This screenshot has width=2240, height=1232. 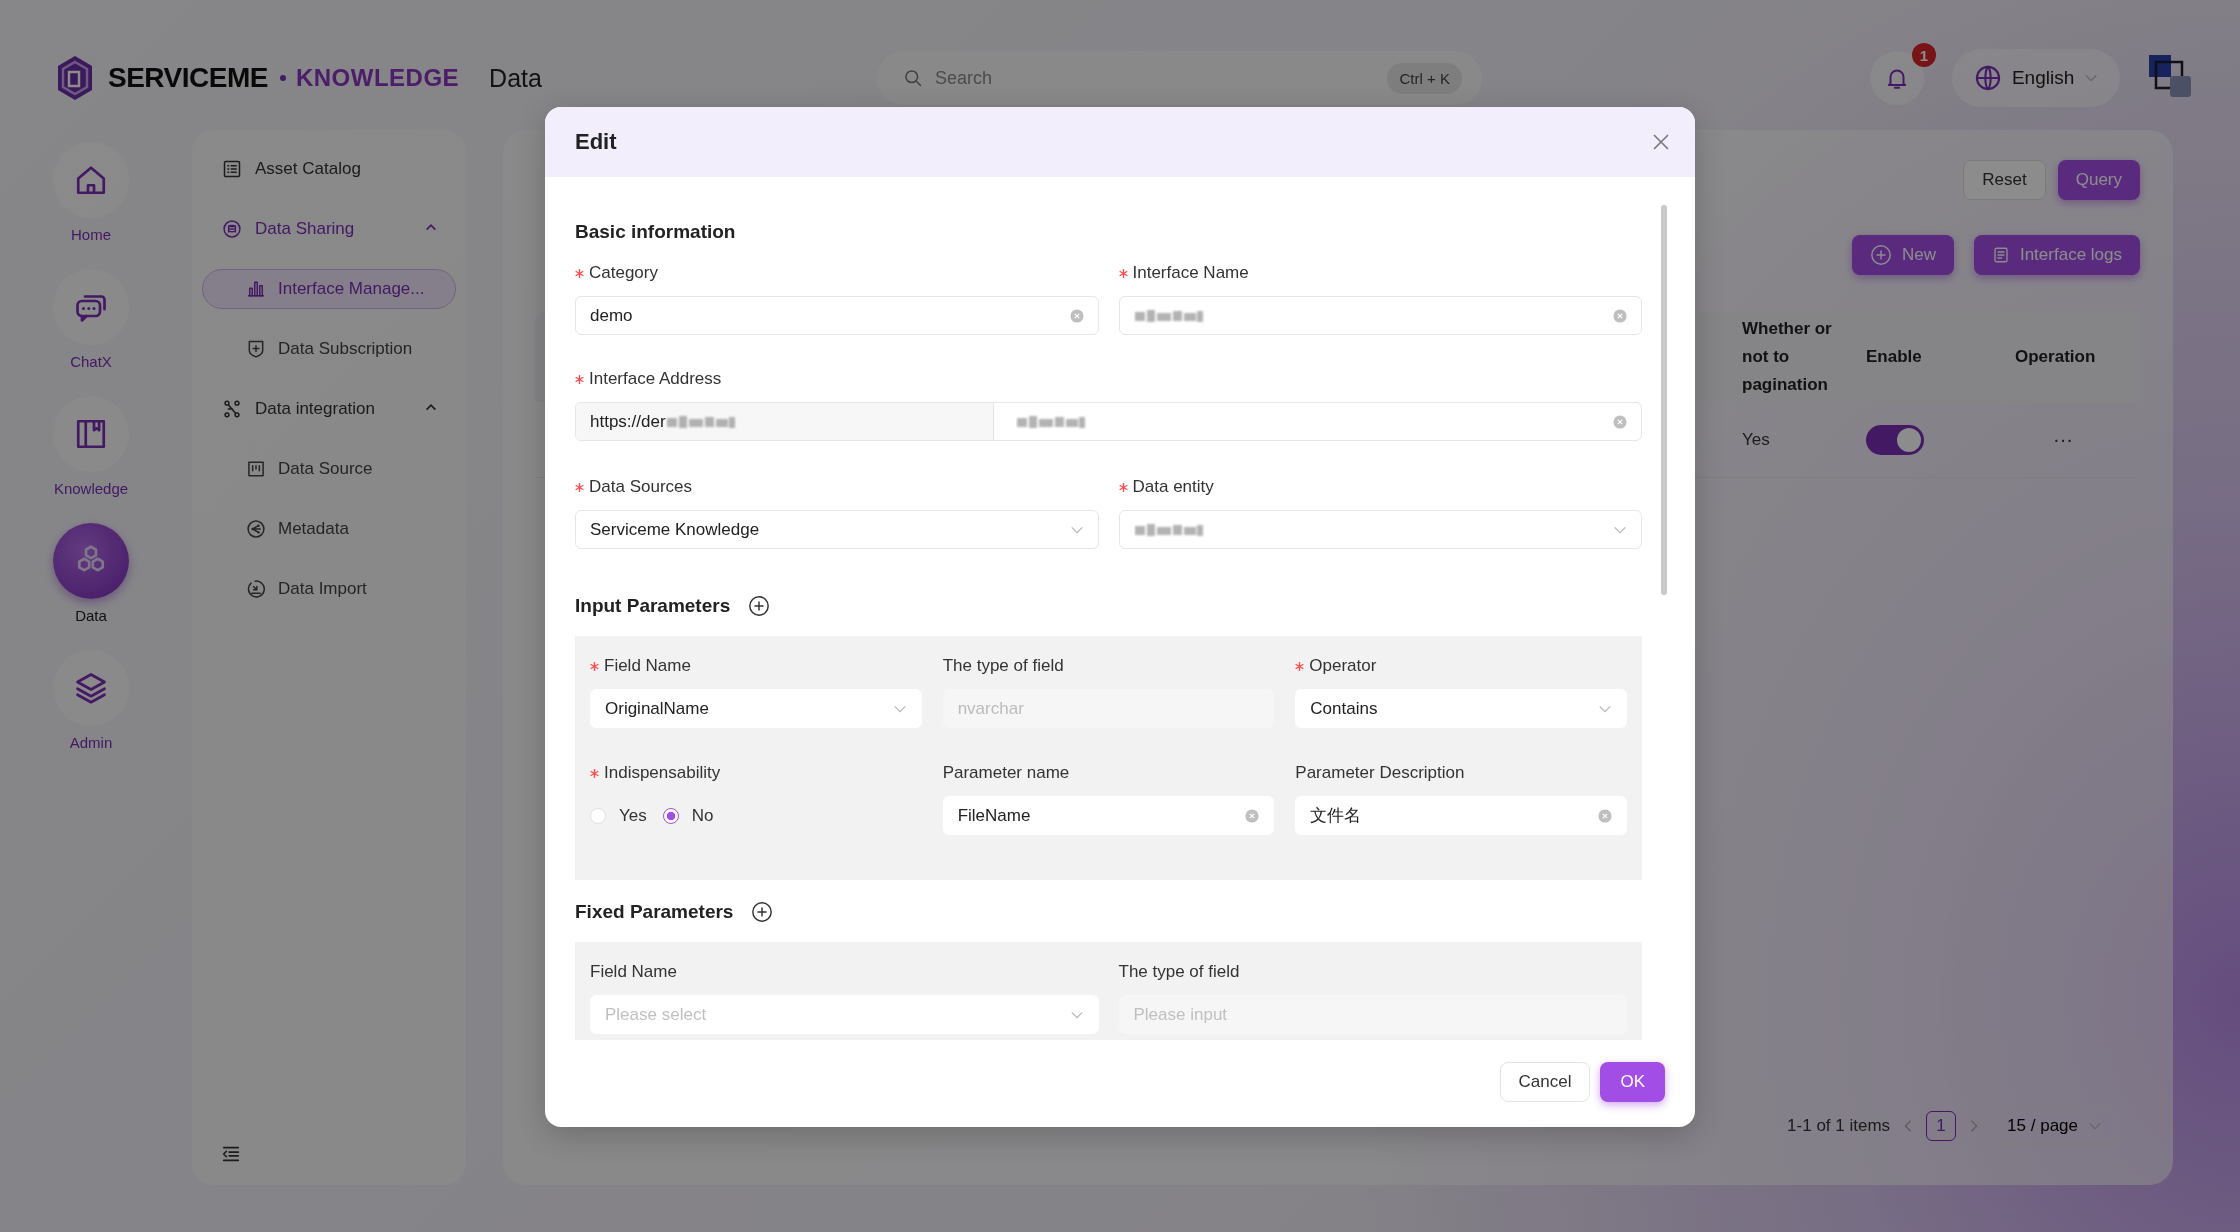 What do you see at coordinates (91, 561) in the screenshot?
I see `nav-button` at bounding box center [91, 561].